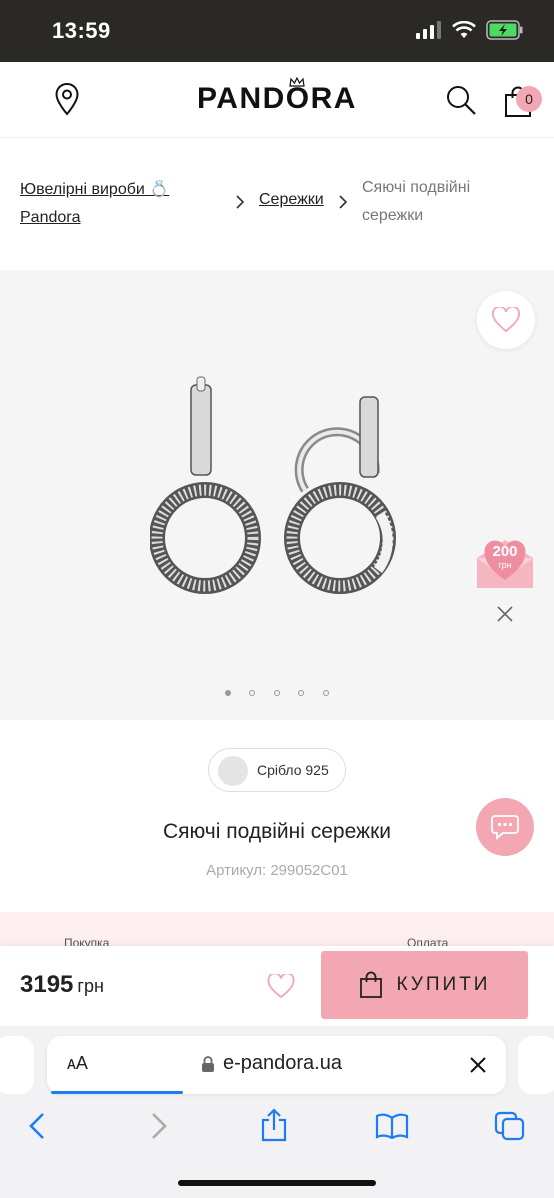 This screenshot has height=1198, width=554. I want to click on breadcrumb-item-earrings: Сережки, so click(291, 200).